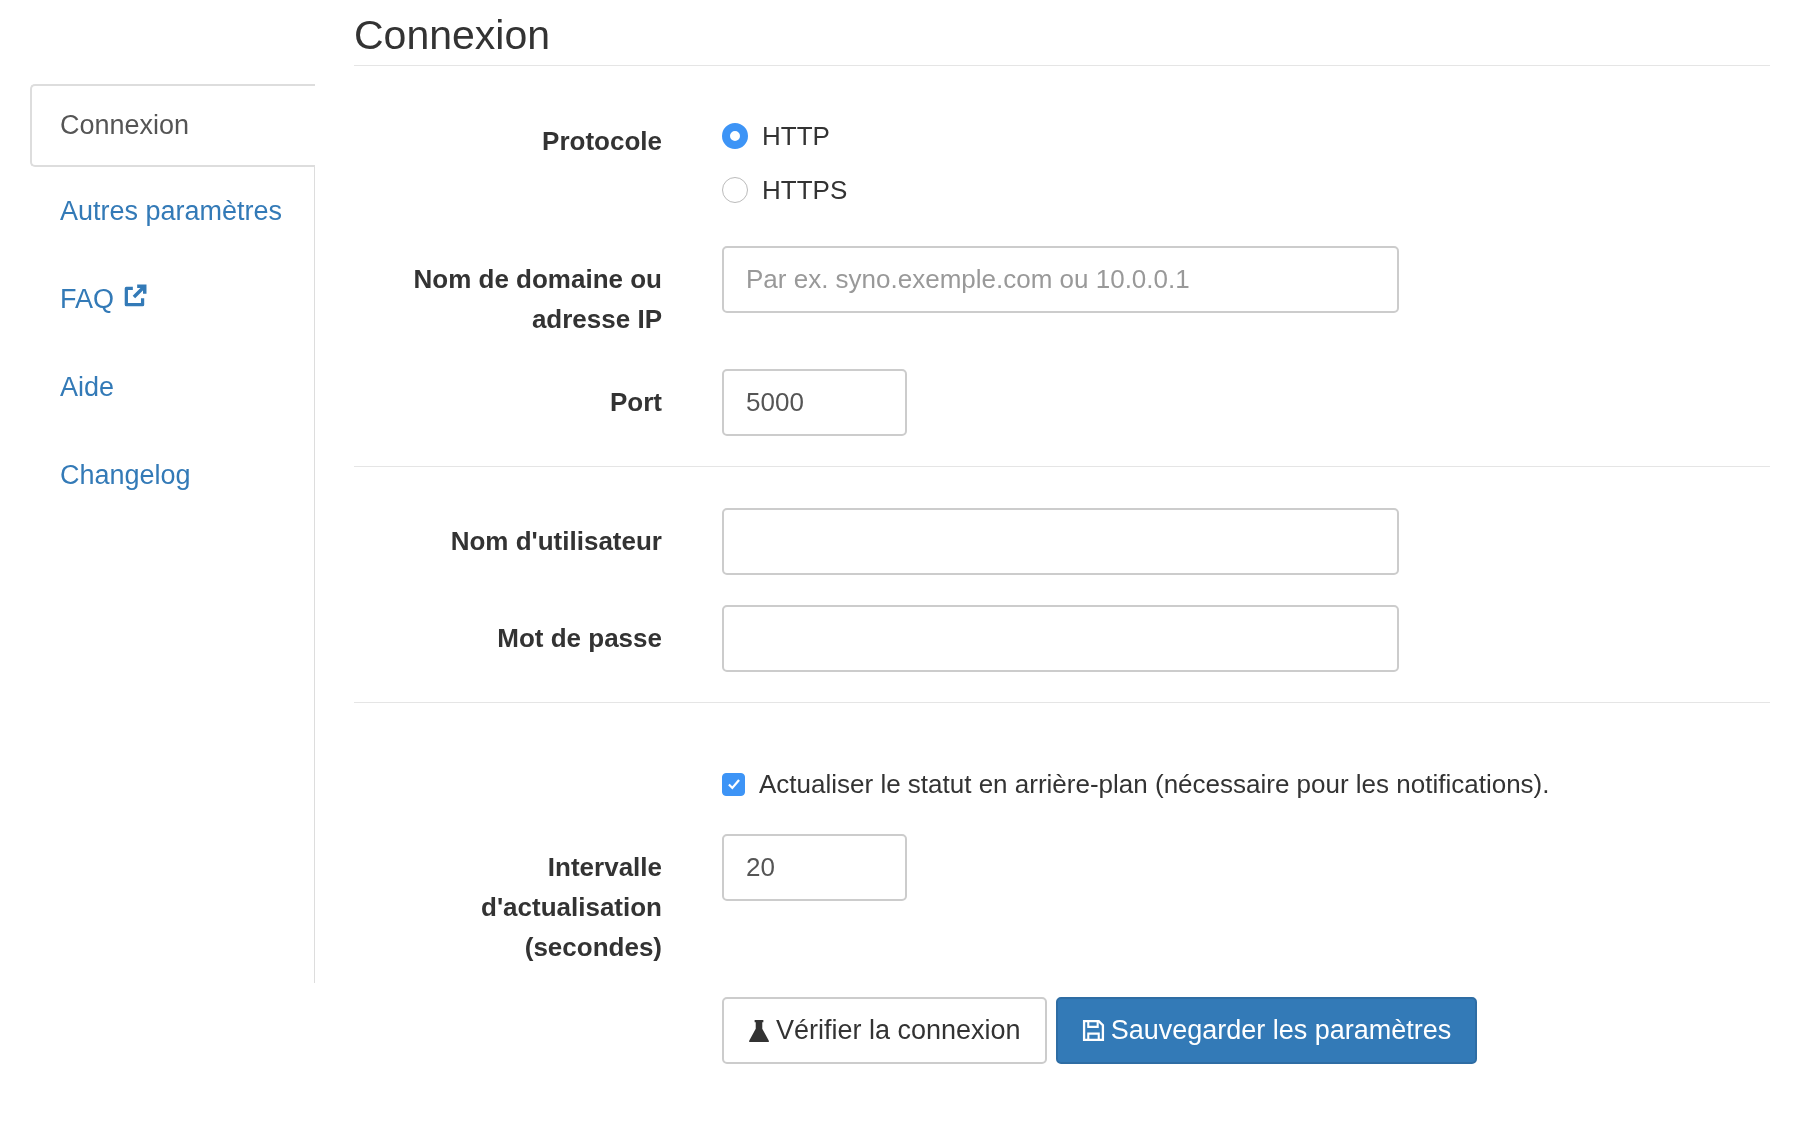 This screenshot has width=1796, height=1142. Describe the element at coordinates (172, 211) in the screenshot. I see `sidebar-item: Autres paramètres` at that location.